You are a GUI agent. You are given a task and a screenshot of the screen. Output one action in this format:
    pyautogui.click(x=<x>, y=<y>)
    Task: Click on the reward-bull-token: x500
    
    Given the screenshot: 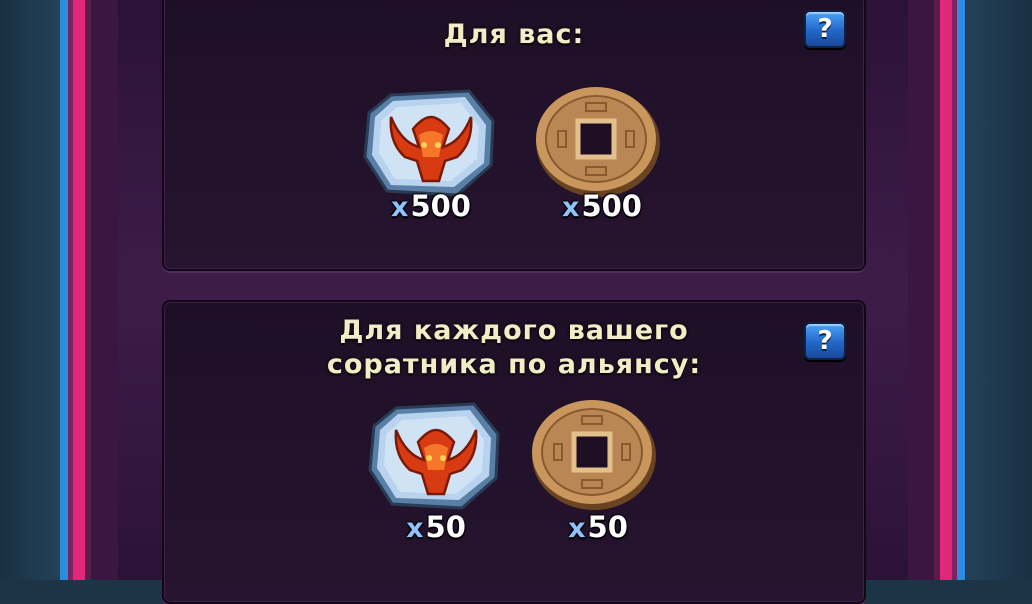 What is the action you would take?
    pyautogui.click(x=431, y=167)
    